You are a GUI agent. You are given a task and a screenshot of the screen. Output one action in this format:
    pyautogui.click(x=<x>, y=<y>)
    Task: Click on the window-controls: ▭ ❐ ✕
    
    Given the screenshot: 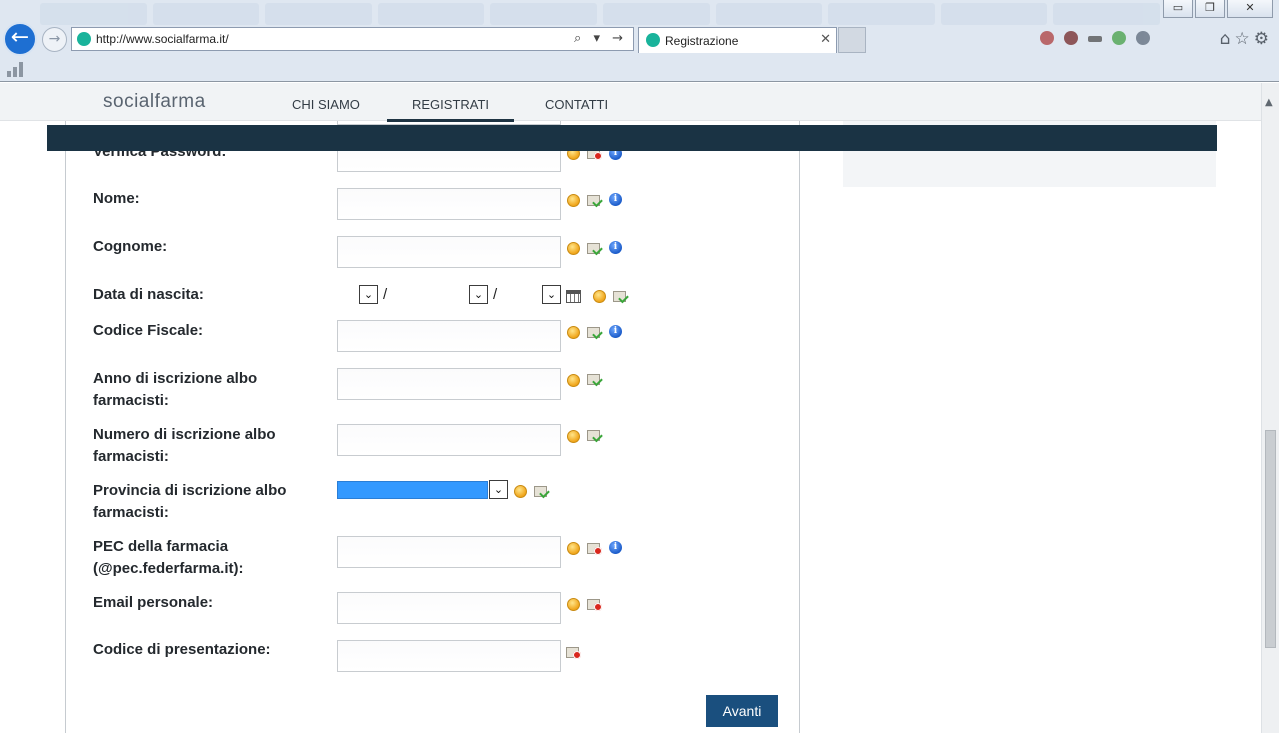 What is the action you would take?
    pyautogui.click(x=1218, y=9)
    